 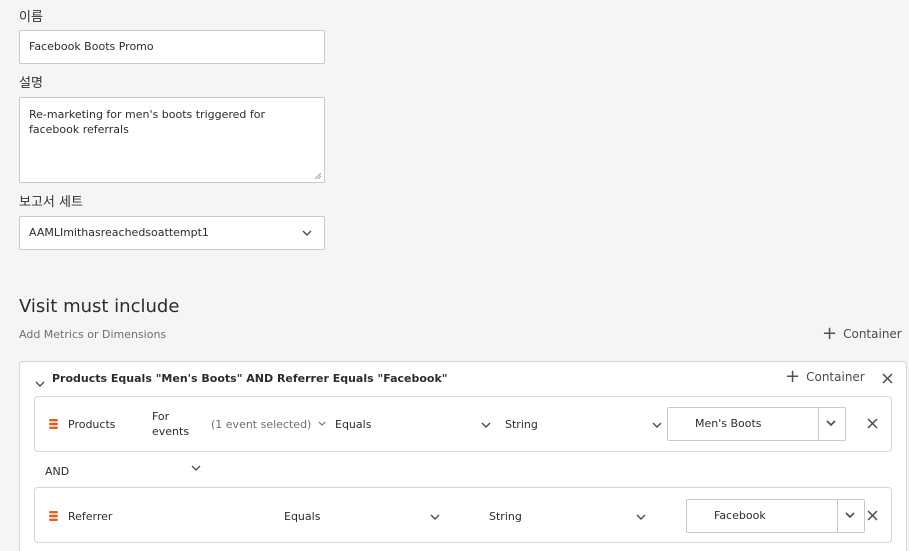 What do you see at coordinates (40, 384) in the screenshot?
I see `collapse-chevron-icon` at bounding box center [40, 384].